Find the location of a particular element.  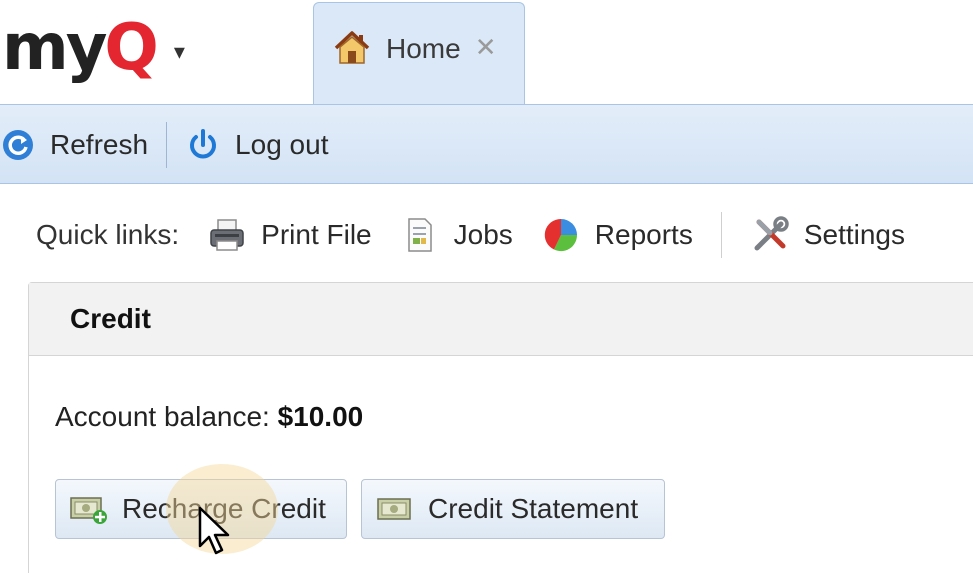

refresh-button: Refresh is located at coordinates (74, 145).